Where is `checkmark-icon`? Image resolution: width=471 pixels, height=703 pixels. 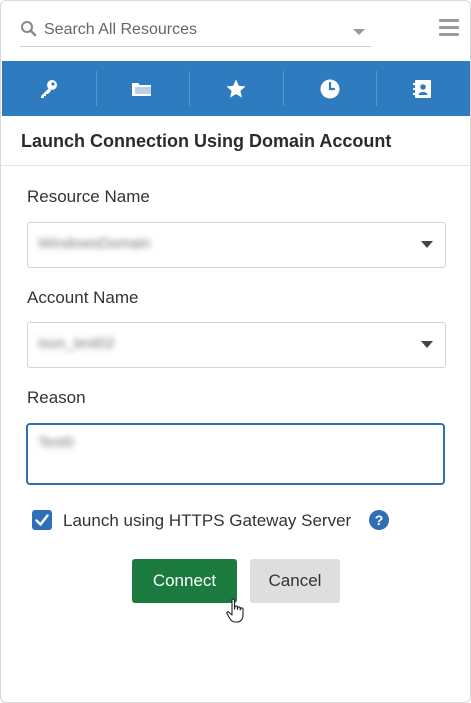
checkmark-icon is located at coordinates (42, 520).